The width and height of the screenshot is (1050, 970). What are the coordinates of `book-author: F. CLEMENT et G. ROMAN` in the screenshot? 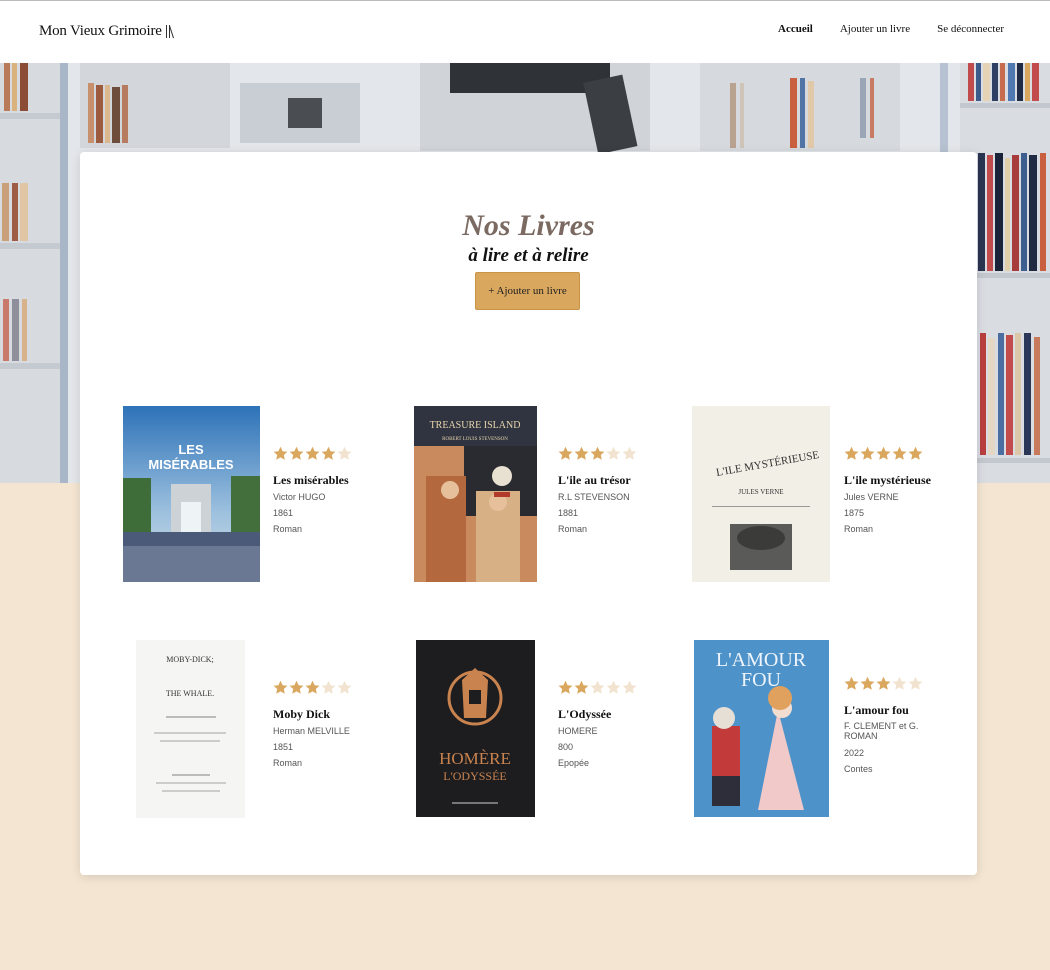 It's located at (881, 731).